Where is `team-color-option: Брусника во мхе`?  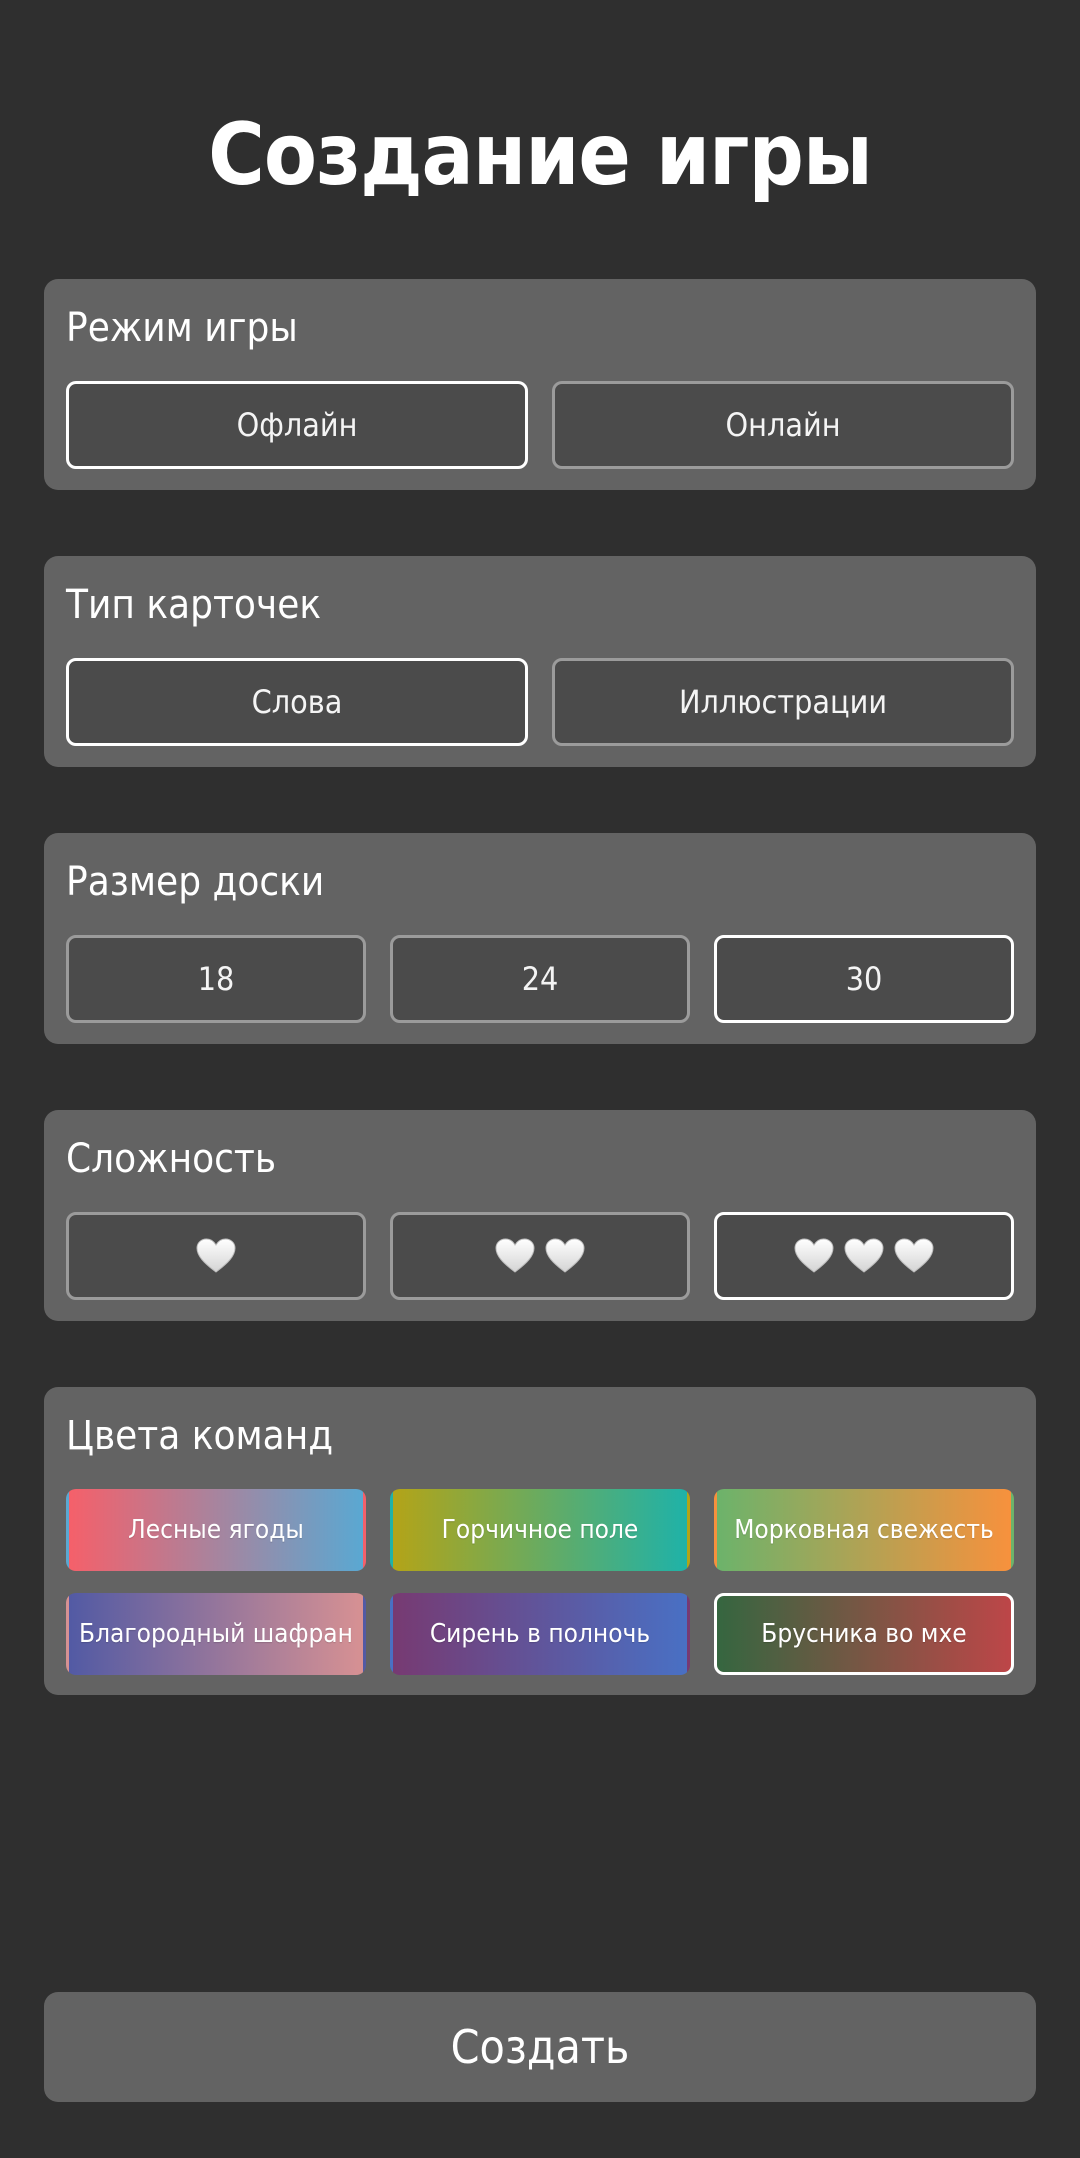
team-color-option: Брусника во мхе is located at coordinates (864, 1634).